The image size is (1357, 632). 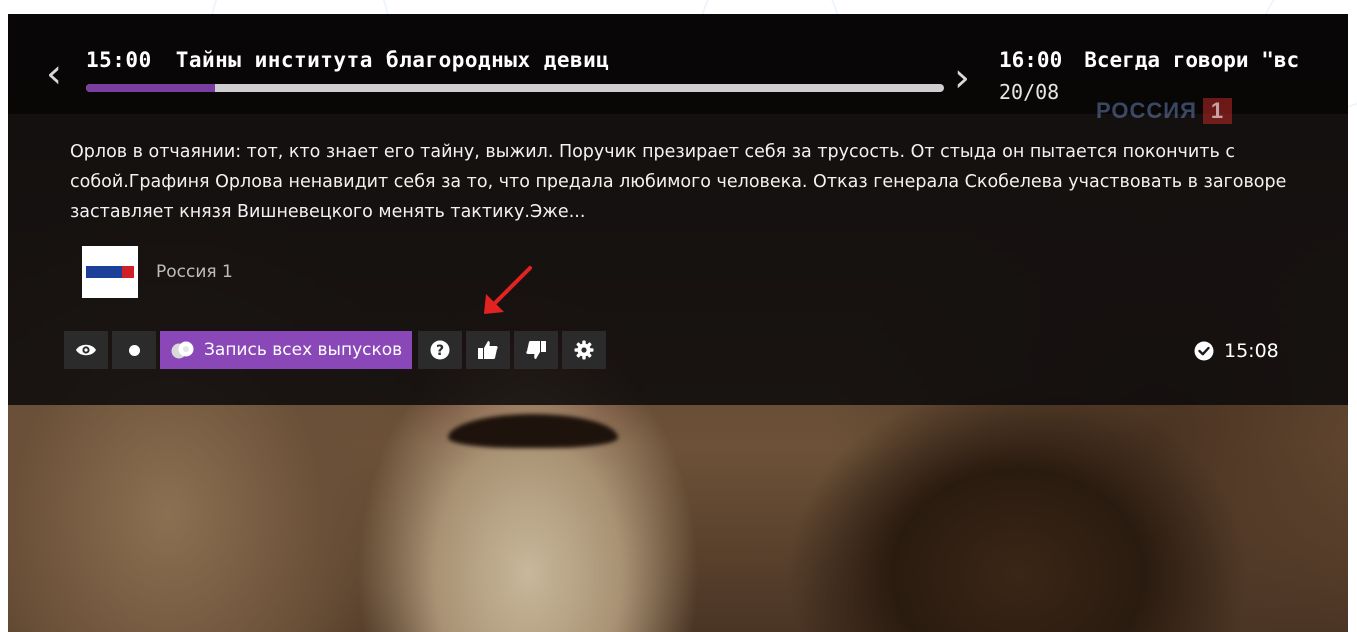 I want to click on help-button: ?, so click(x=440, y=350).